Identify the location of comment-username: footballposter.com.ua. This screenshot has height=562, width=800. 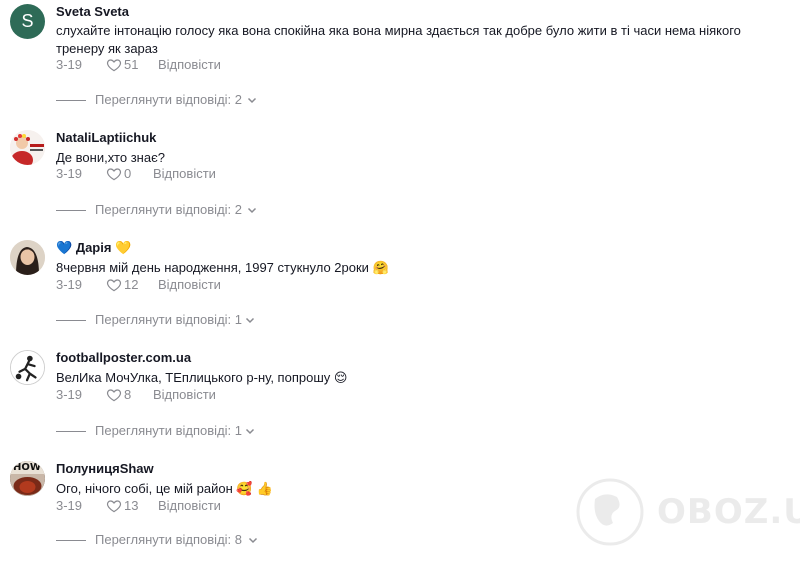
(123, 358).